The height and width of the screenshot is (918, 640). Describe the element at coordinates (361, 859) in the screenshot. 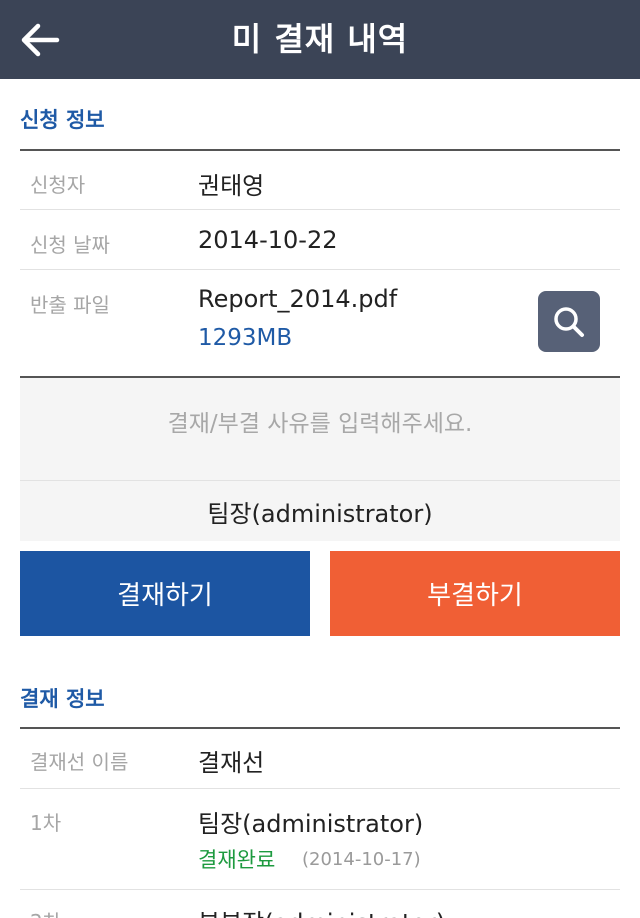

I see `step-1-date: (2014-10-17)` at that location.